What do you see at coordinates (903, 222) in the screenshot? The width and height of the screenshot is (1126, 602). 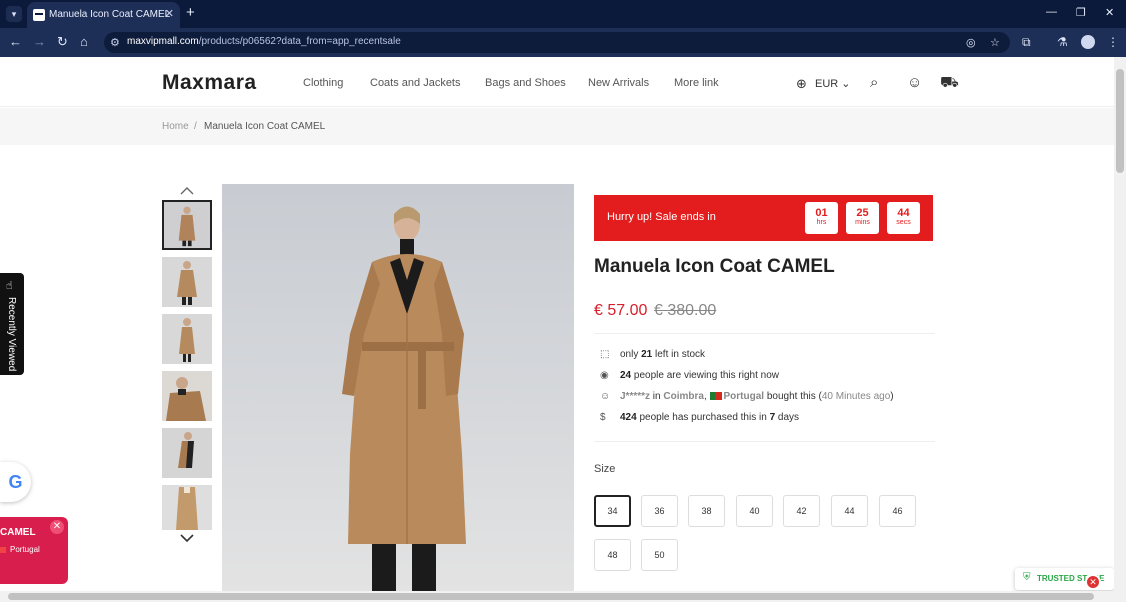 I see `timer-seconds-unit: secs` at bounding box center [903, 222].